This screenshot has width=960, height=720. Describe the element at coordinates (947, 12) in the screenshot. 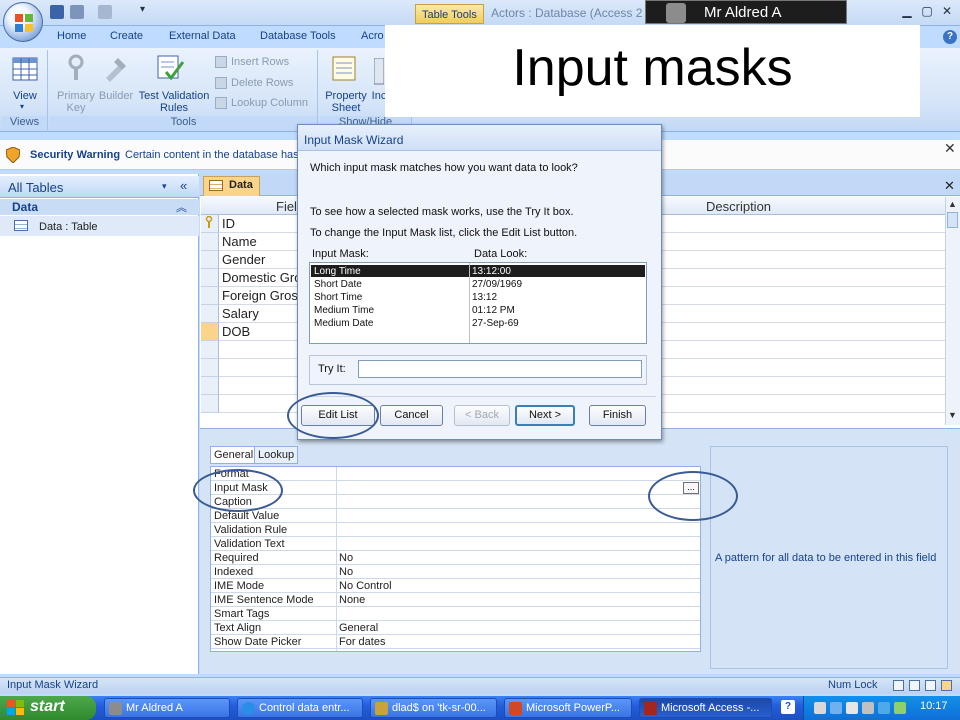

I see `close-icon: ✕` at that location.